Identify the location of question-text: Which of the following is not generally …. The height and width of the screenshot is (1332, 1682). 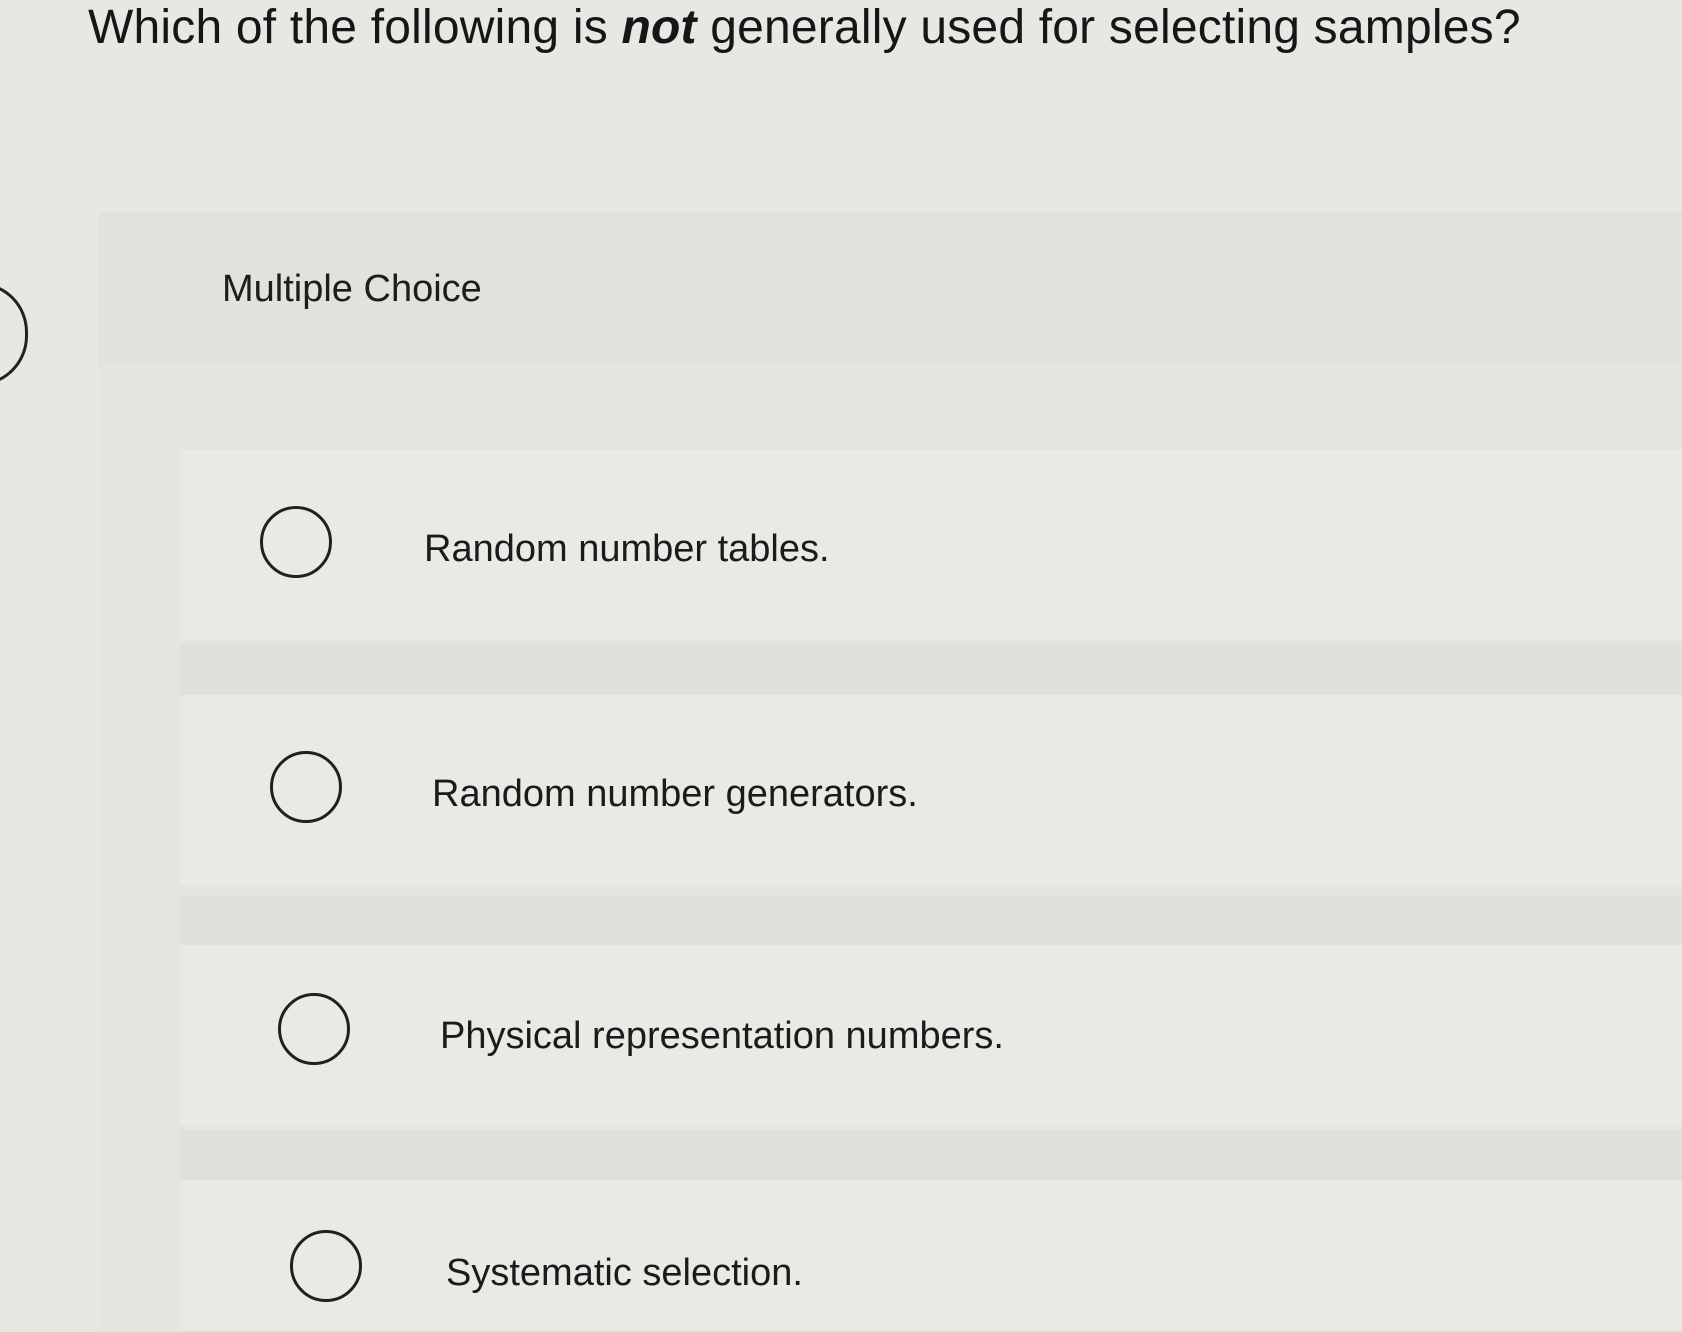
(804, 28).